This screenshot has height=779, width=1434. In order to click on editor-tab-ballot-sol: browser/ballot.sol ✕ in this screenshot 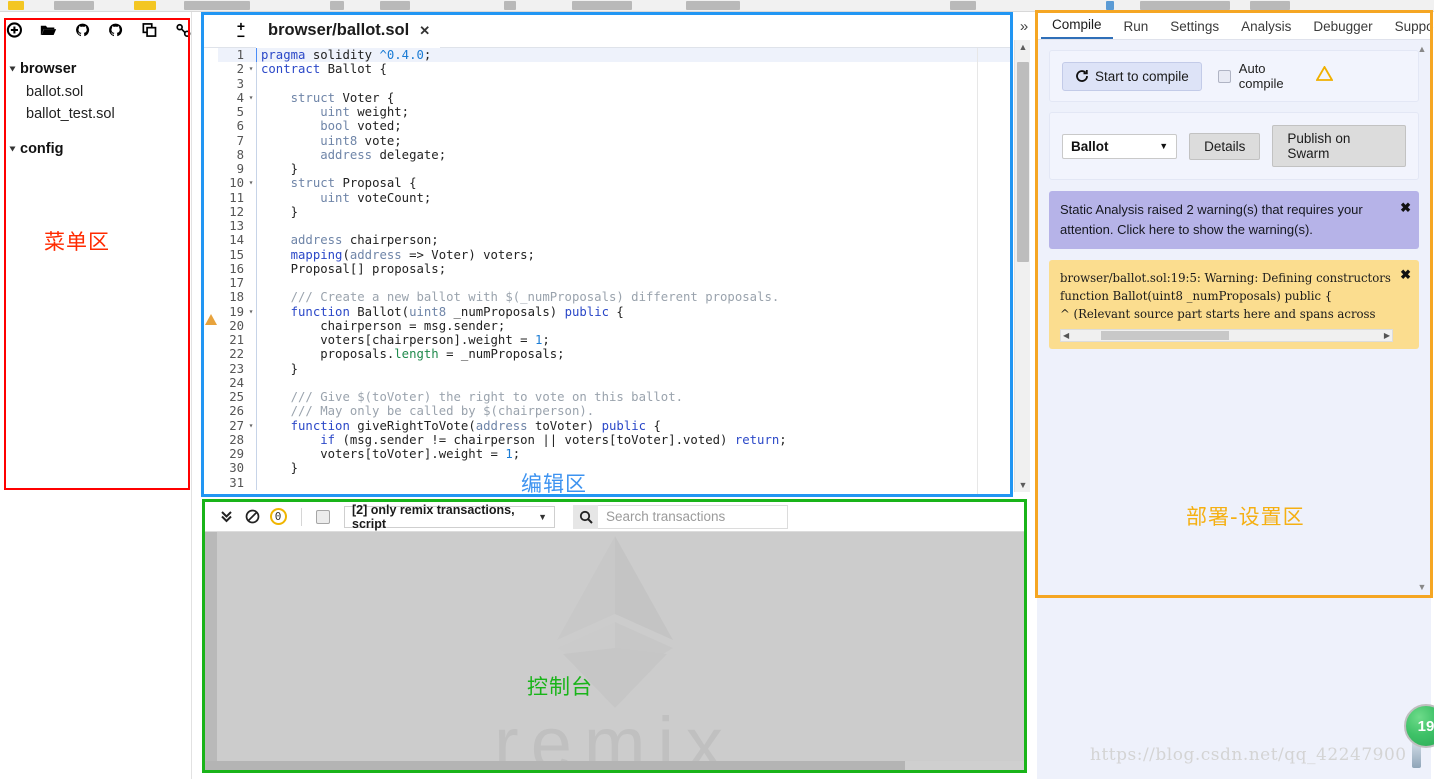, I will do `click(348, 30)`.